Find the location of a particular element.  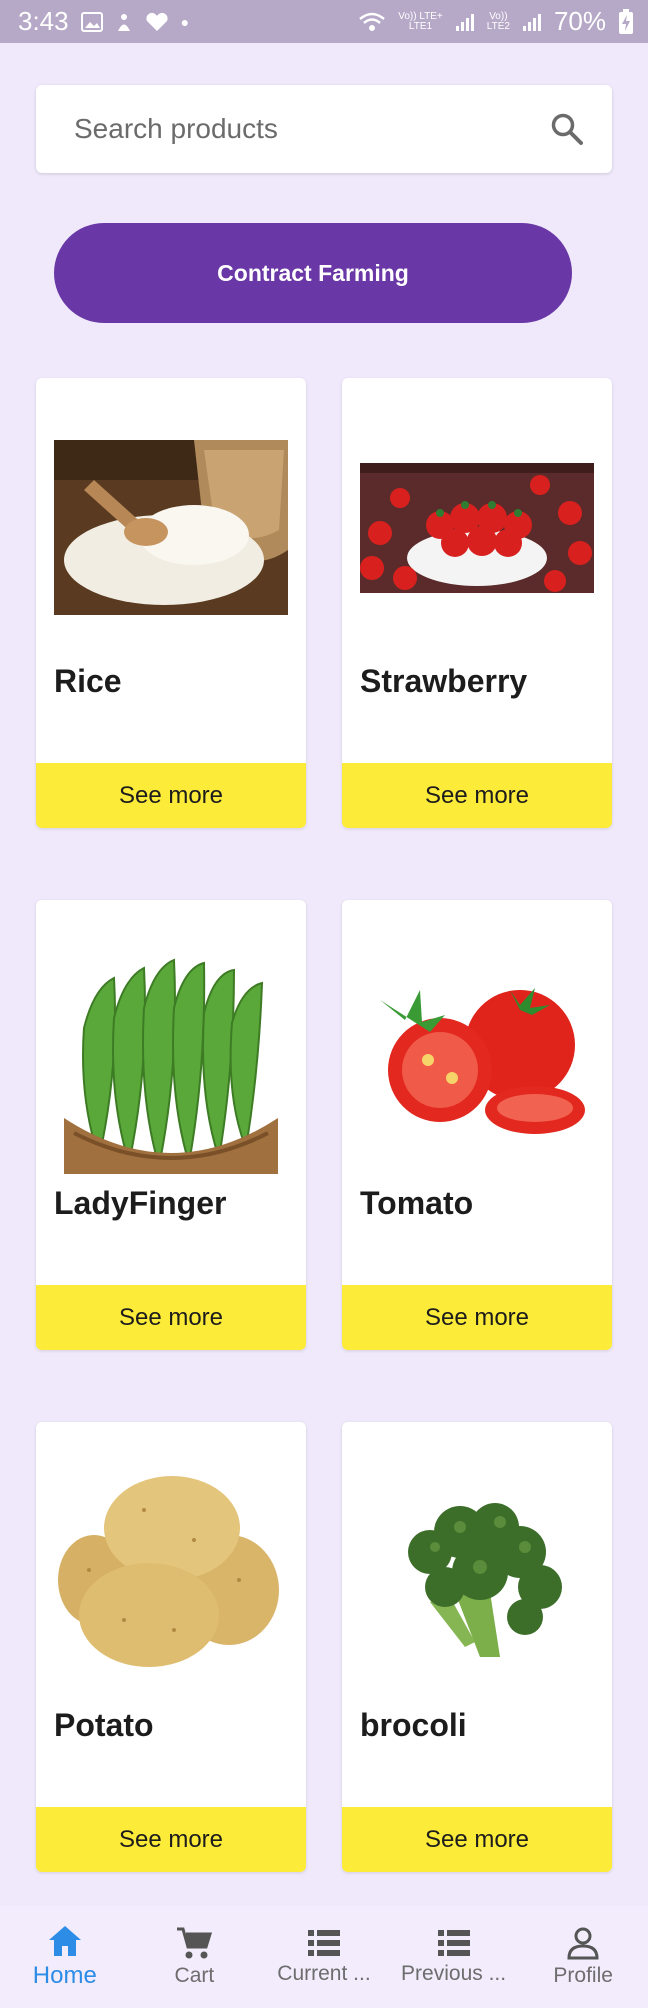

product-name: Potato is located at coordinates (104, 1725).